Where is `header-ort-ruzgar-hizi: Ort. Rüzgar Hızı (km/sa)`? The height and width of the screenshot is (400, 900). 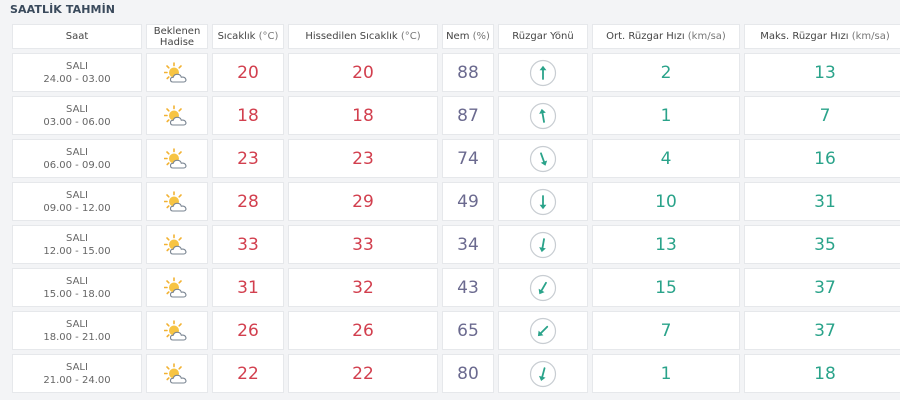 header-ort-ruzgar-hizi: Ort. Rüzgar Hızı (km/sa) is located at coordinates (666, 36).